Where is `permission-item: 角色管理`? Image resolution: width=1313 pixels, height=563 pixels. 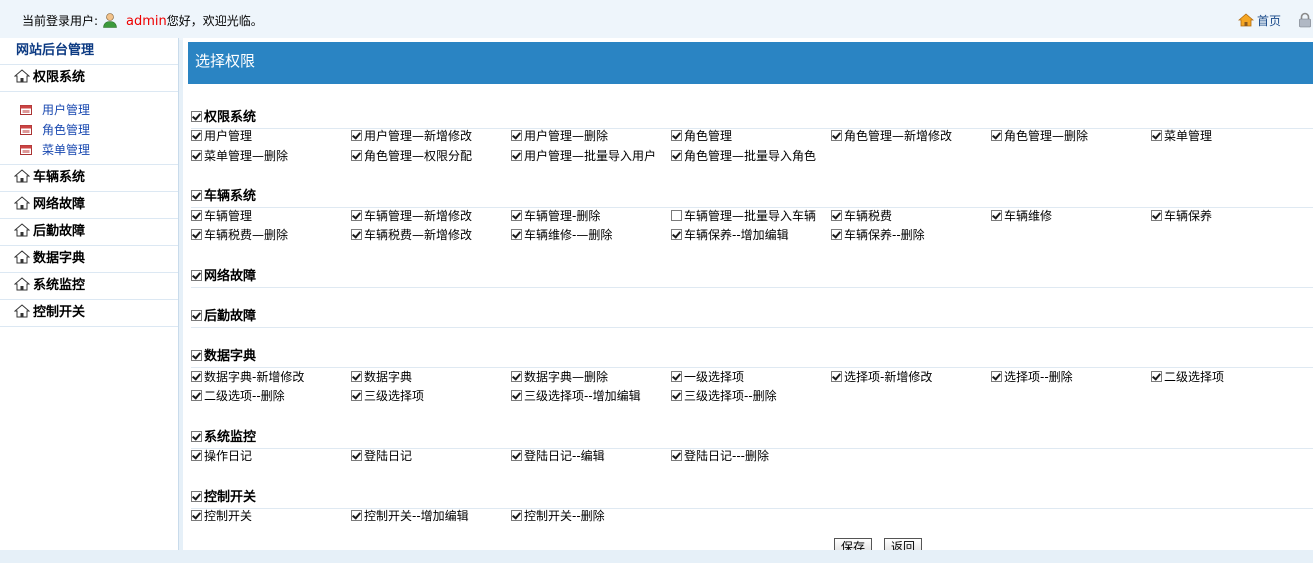
permission-item: 角色管理 is located at coordinates (701, 136).